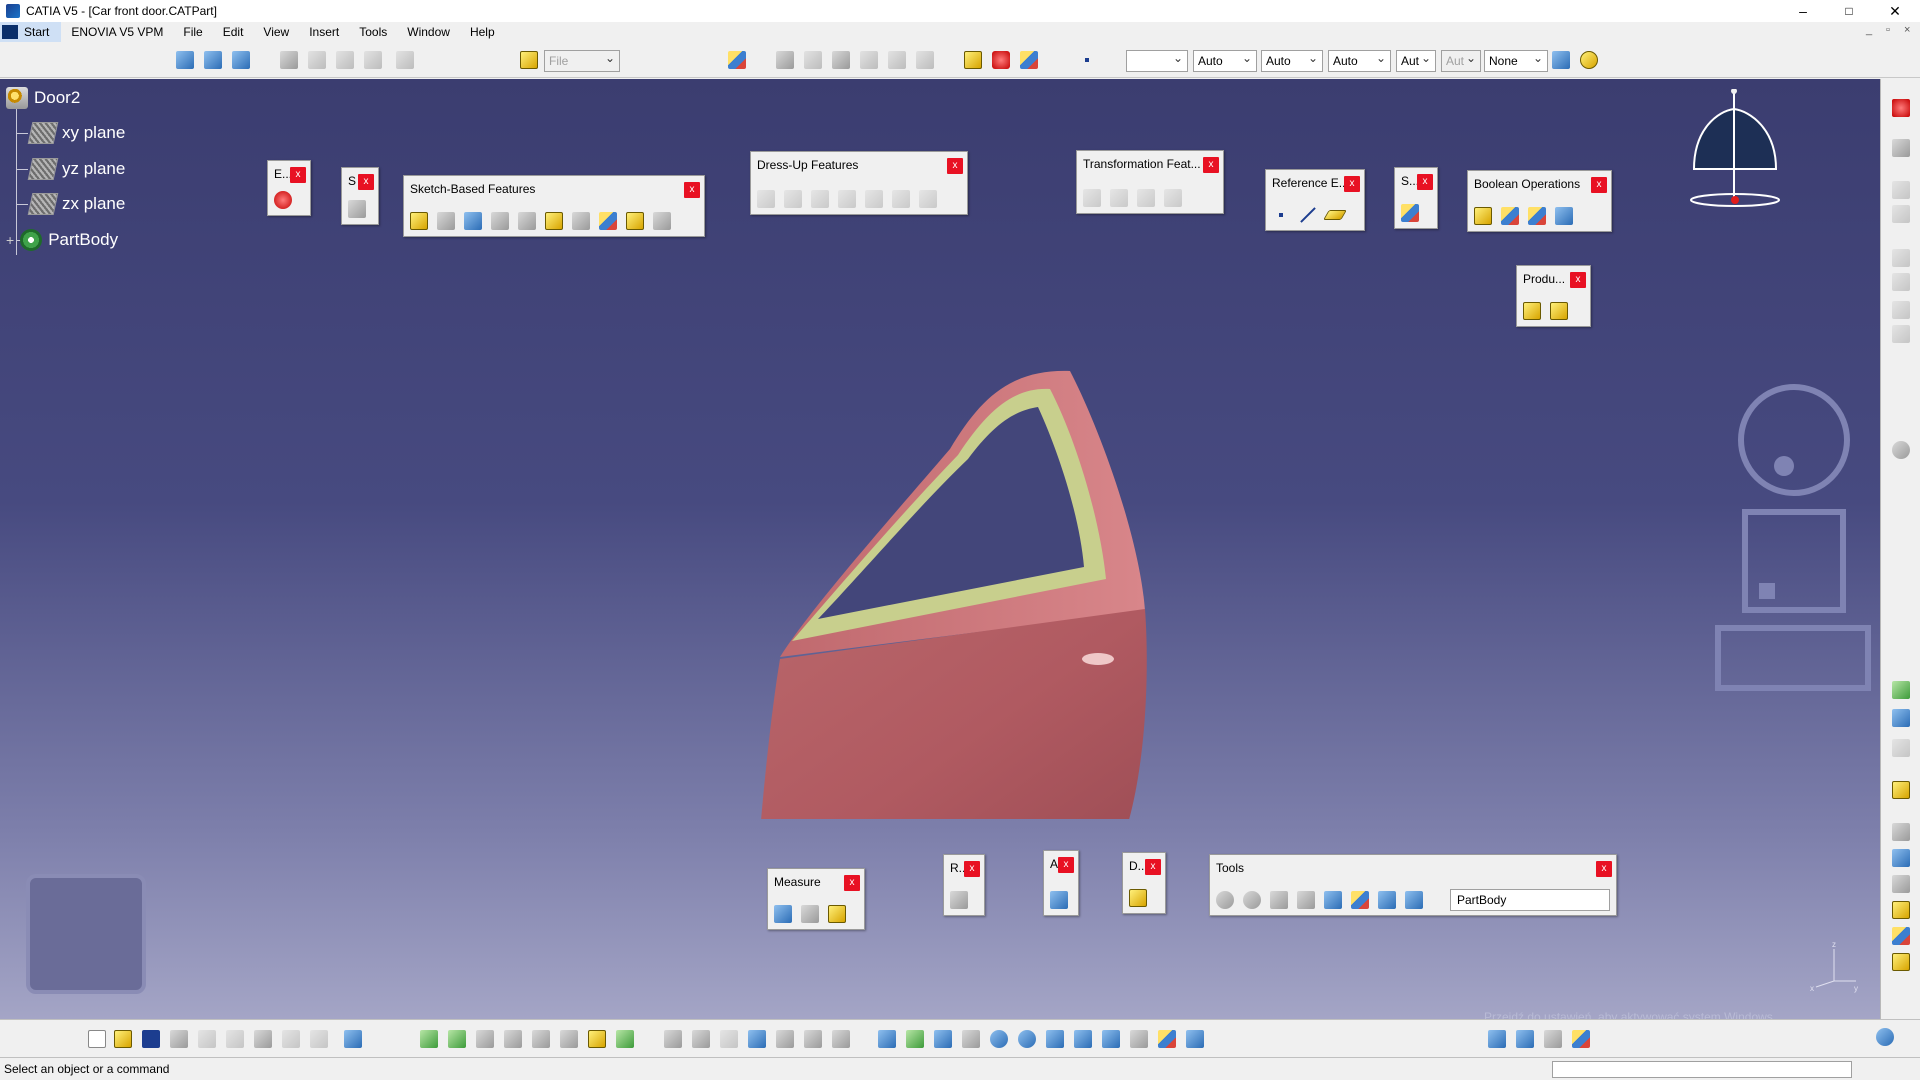  I want to click on product-knowledge-icon, so click(1901, 748).